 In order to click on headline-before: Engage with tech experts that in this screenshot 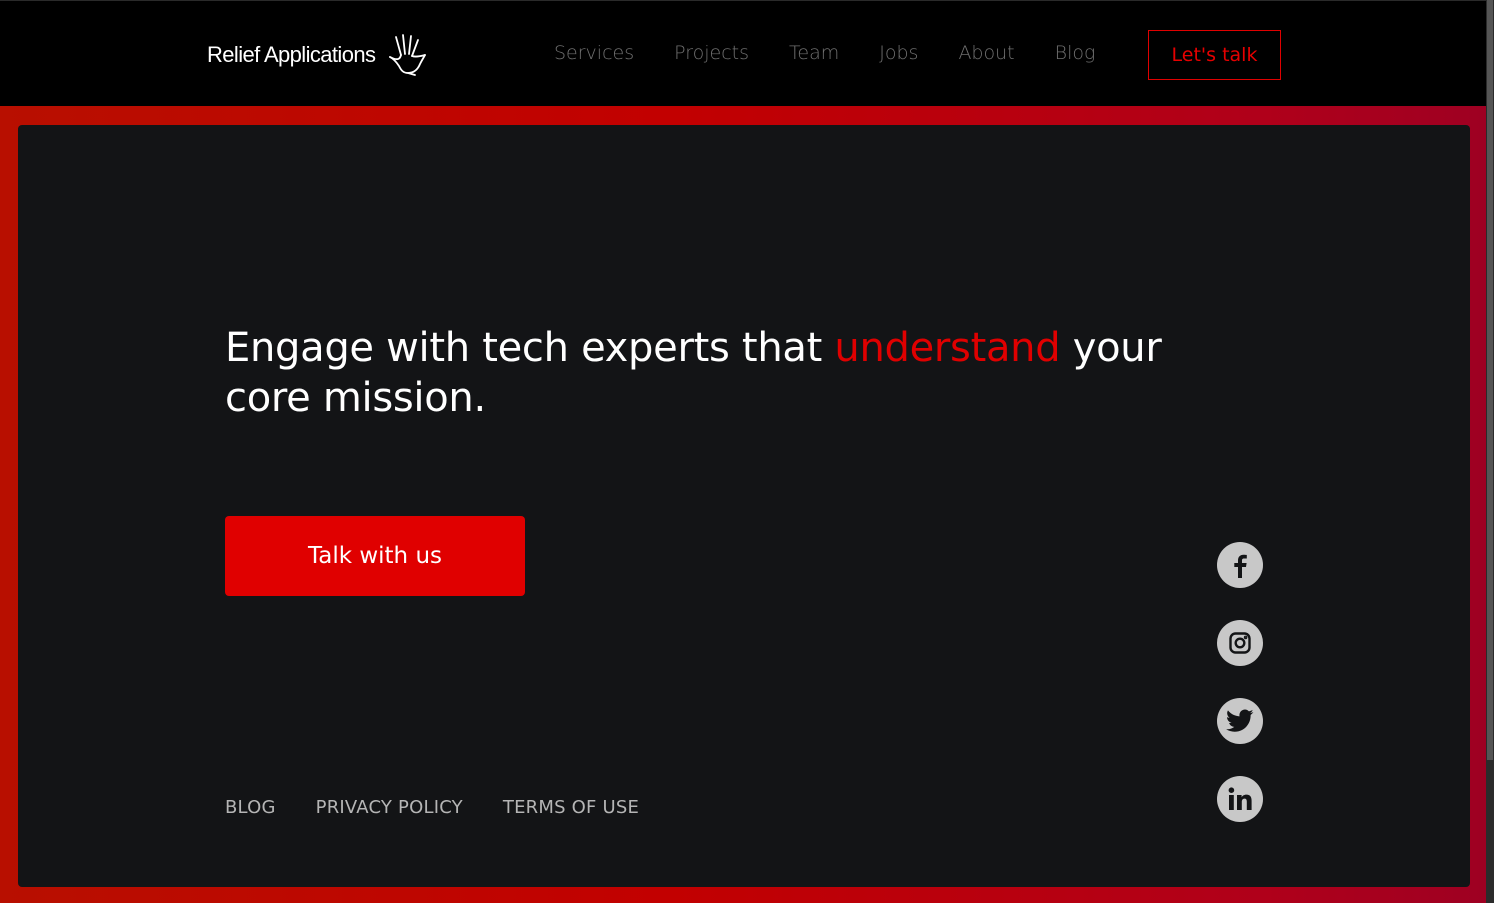, I will do `click(530, 348)`.